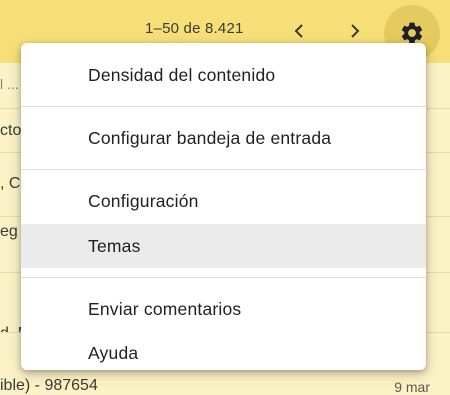 This screenshot has width=450, height=395. I want to click on menu-item-density: Densidad del contenido, so click(223, 75).